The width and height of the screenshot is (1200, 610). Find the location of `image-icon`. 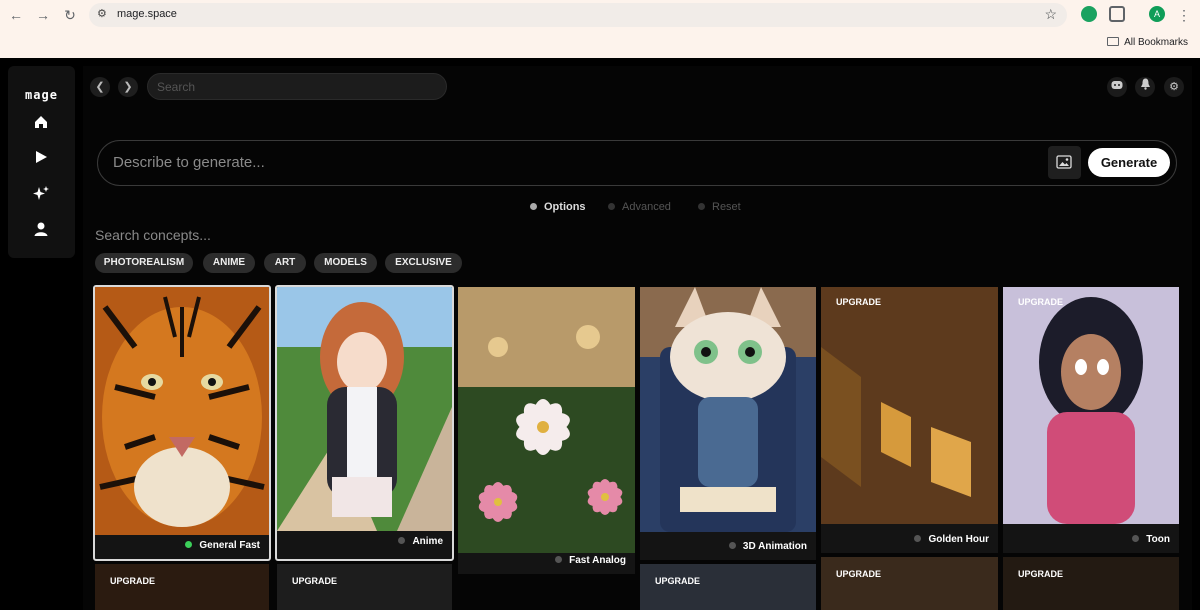

image-icon is located at coordinates (1064, 162).